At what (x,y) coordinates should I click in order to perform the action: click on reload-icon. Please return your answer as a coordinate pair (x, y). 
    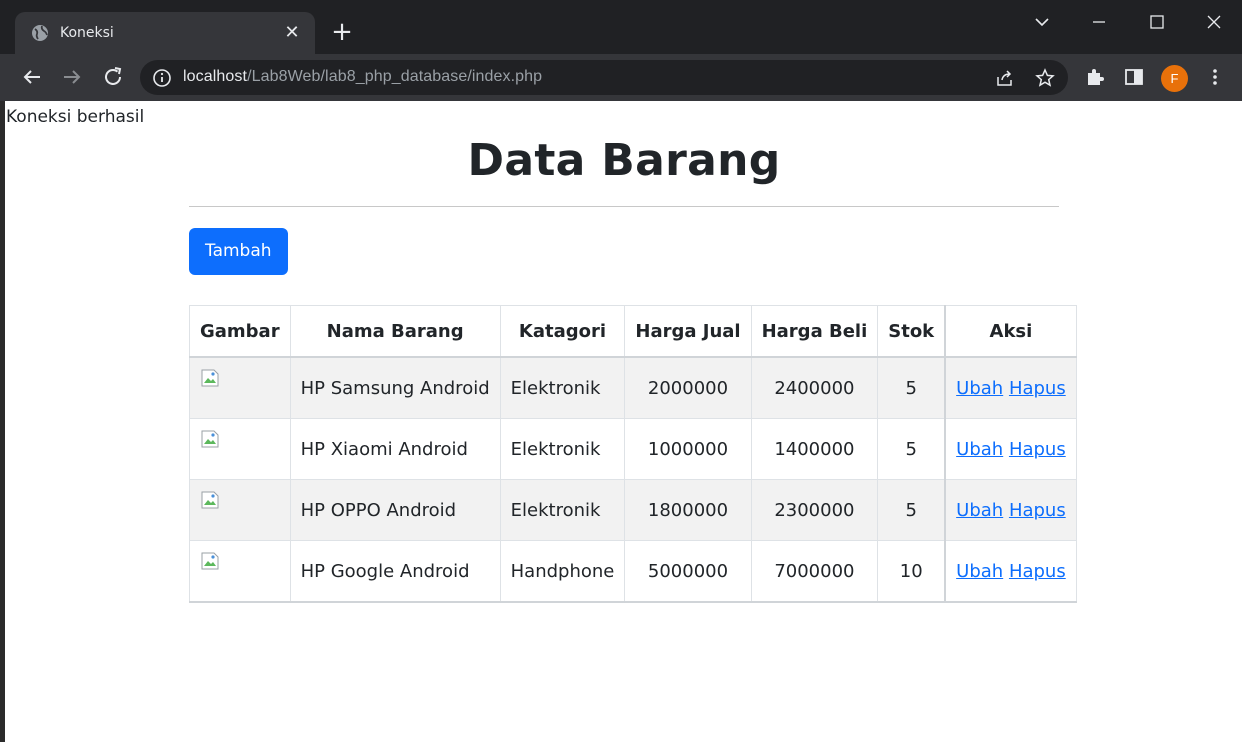
    Looking at the image, I should click on (113, 77).